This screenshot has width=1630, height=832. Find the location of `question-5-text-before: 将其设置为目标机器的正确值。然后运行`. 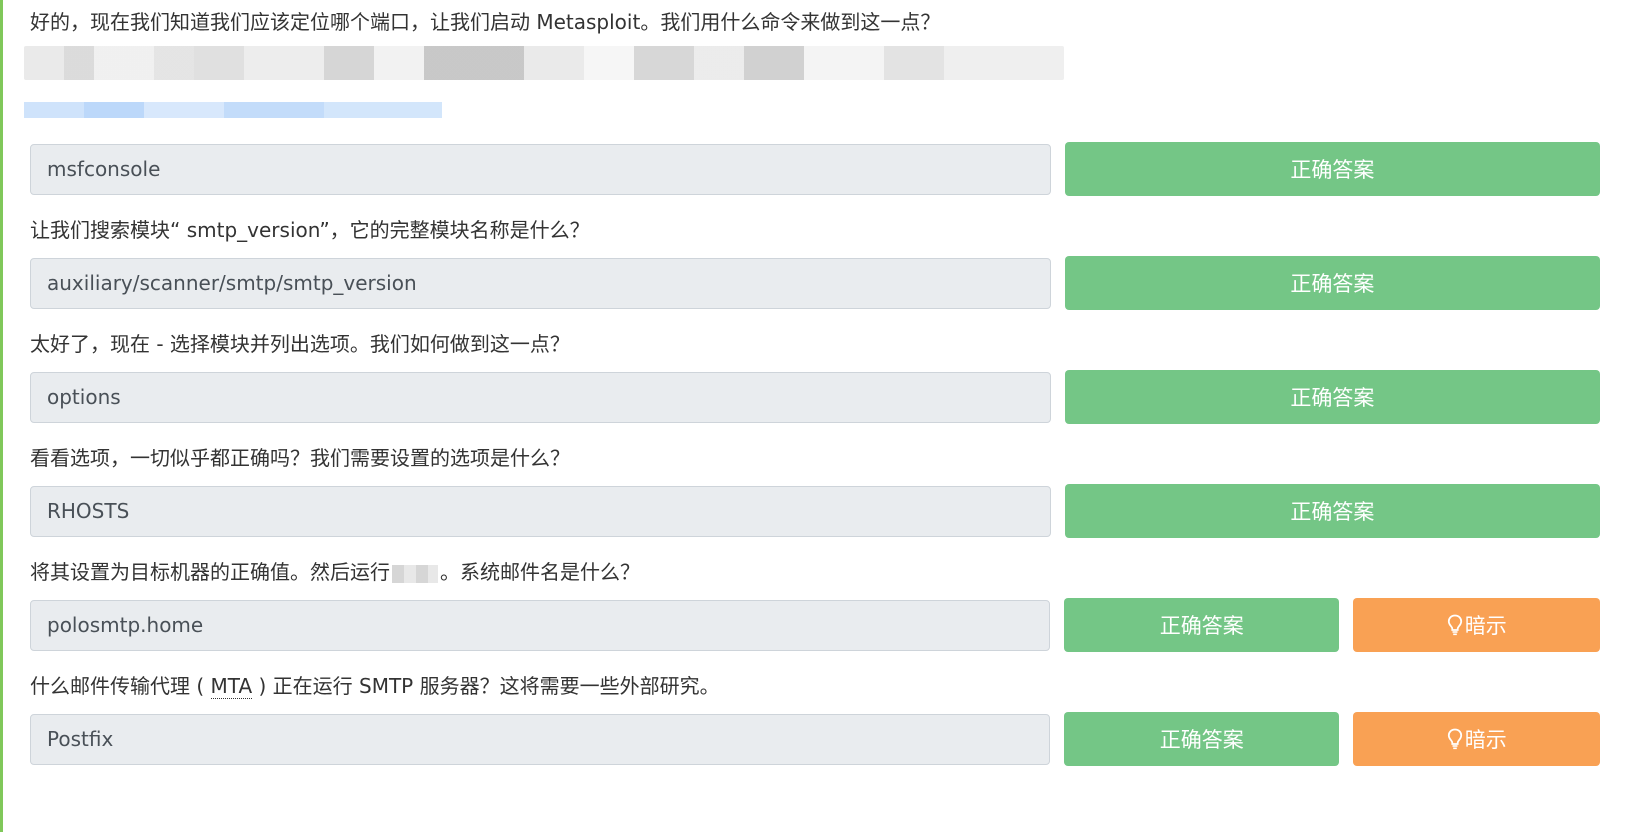

question-5-text-before: 将其设置为目标机器的正确值。然后运行 is located at coordinates (210, 572).